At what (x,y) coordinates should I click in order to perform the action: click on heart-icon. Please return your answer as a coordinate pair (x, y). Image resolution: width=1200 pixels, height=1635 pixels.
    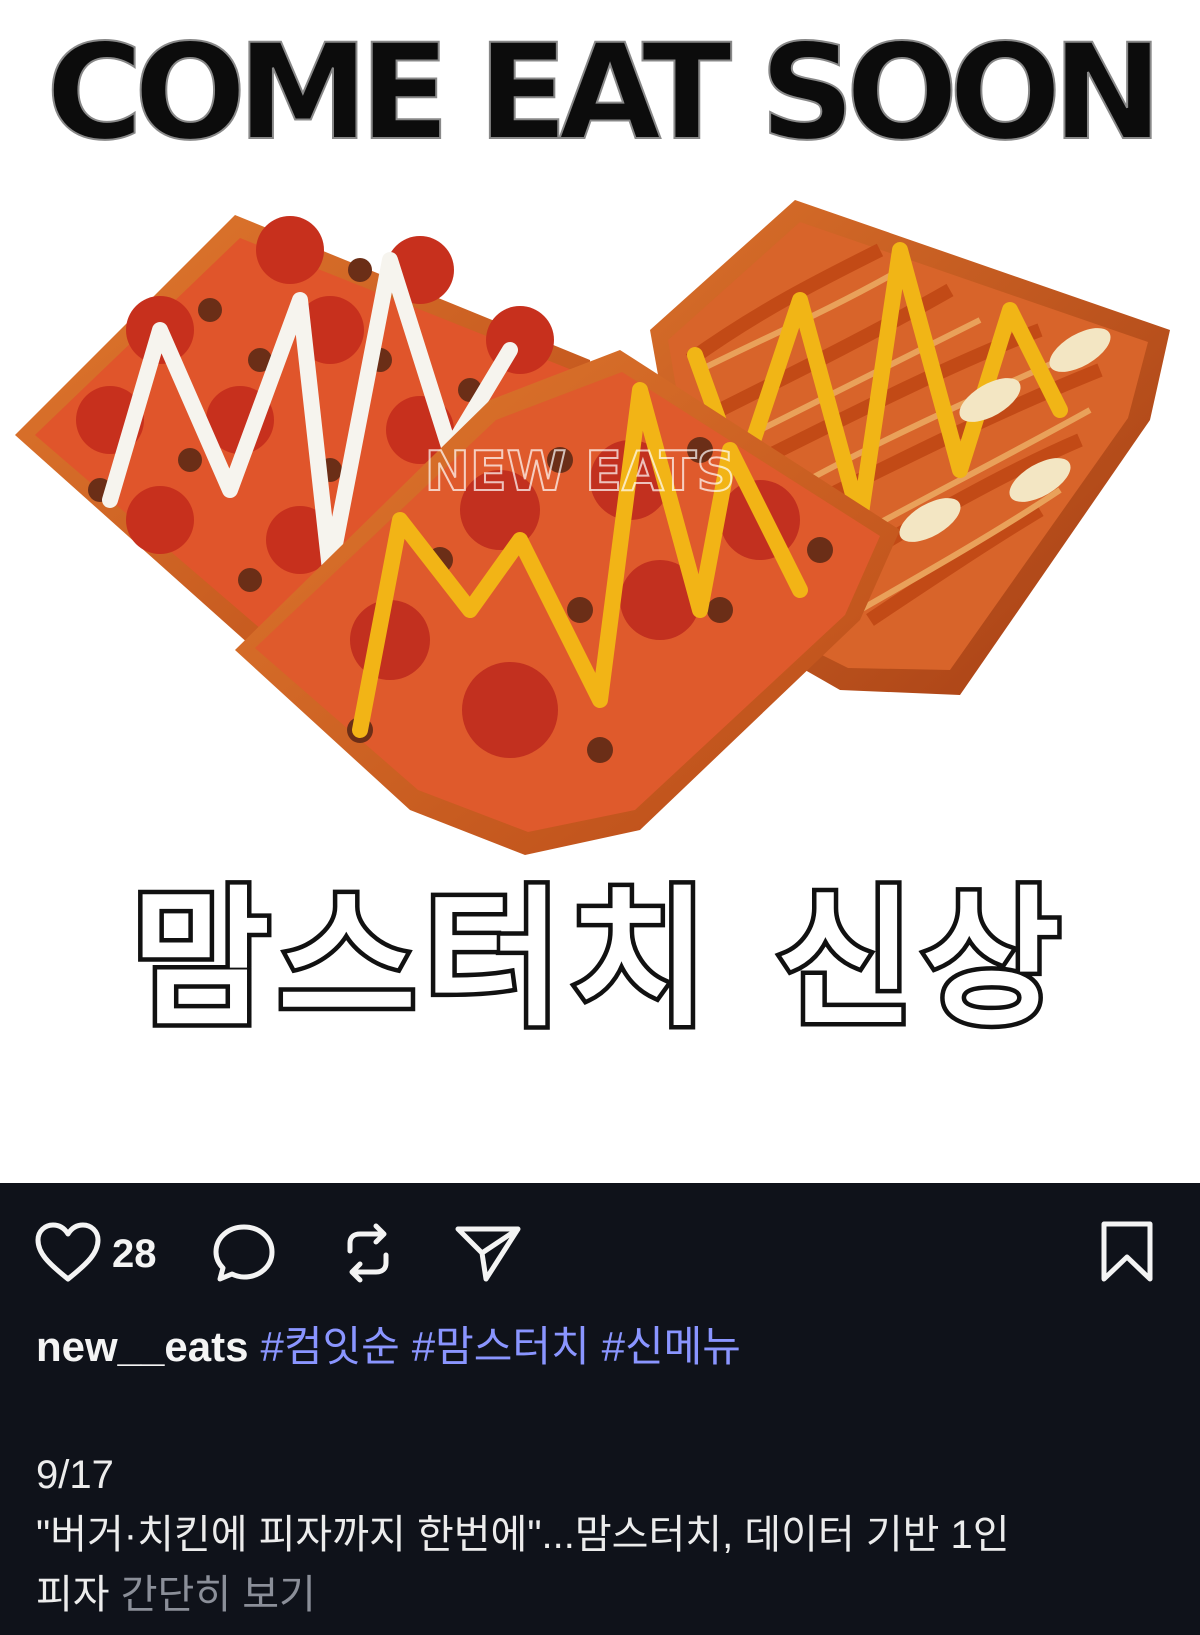
    Looking at the image, I should click on (68, 1254).